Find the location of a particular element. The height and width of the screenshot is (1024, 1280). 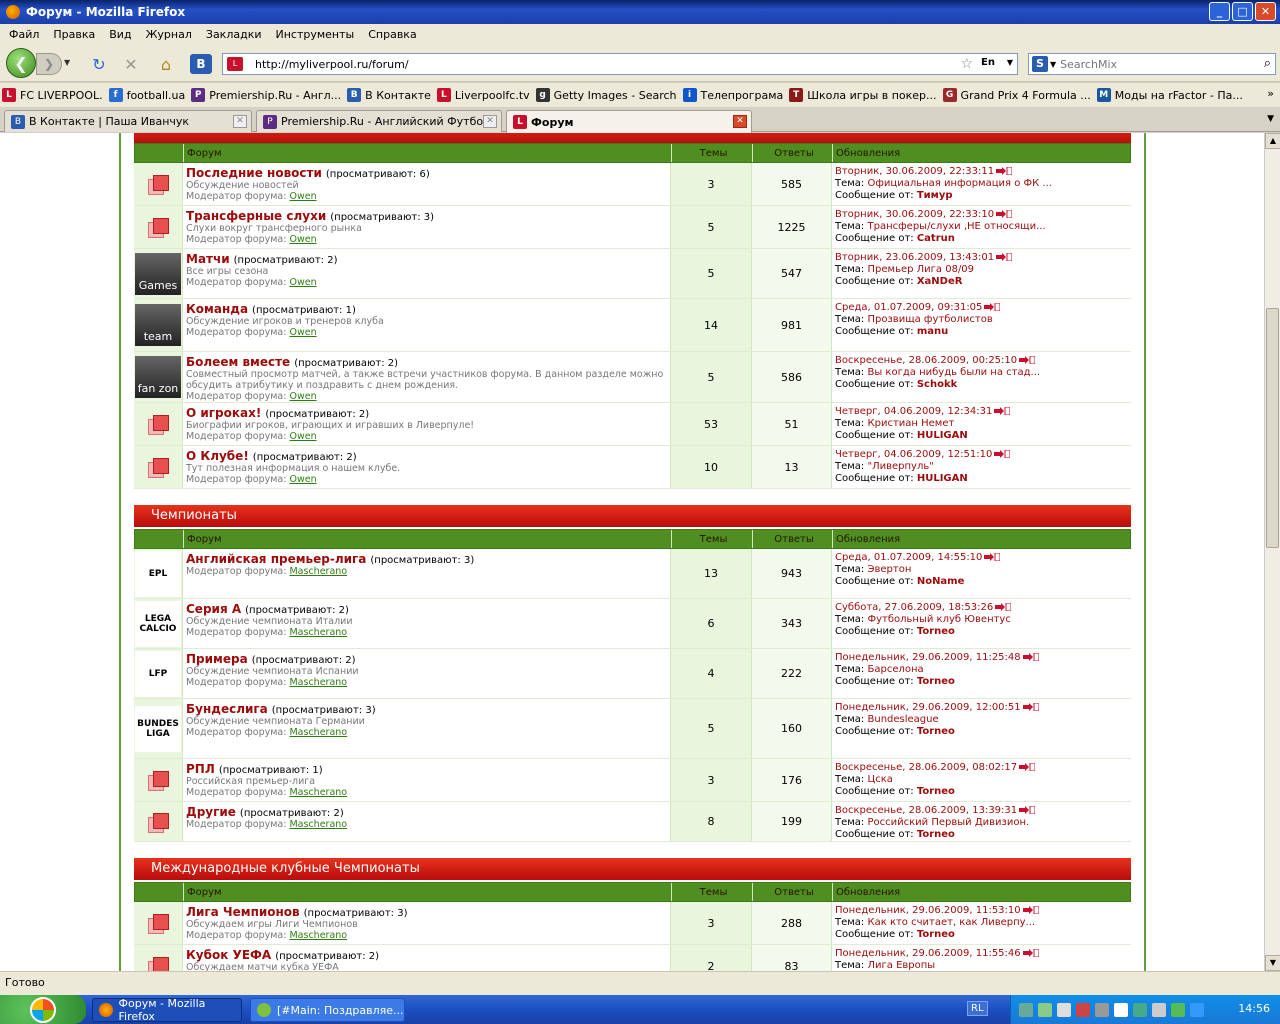

menu-view: Вид is located at coordinates (120, 34).